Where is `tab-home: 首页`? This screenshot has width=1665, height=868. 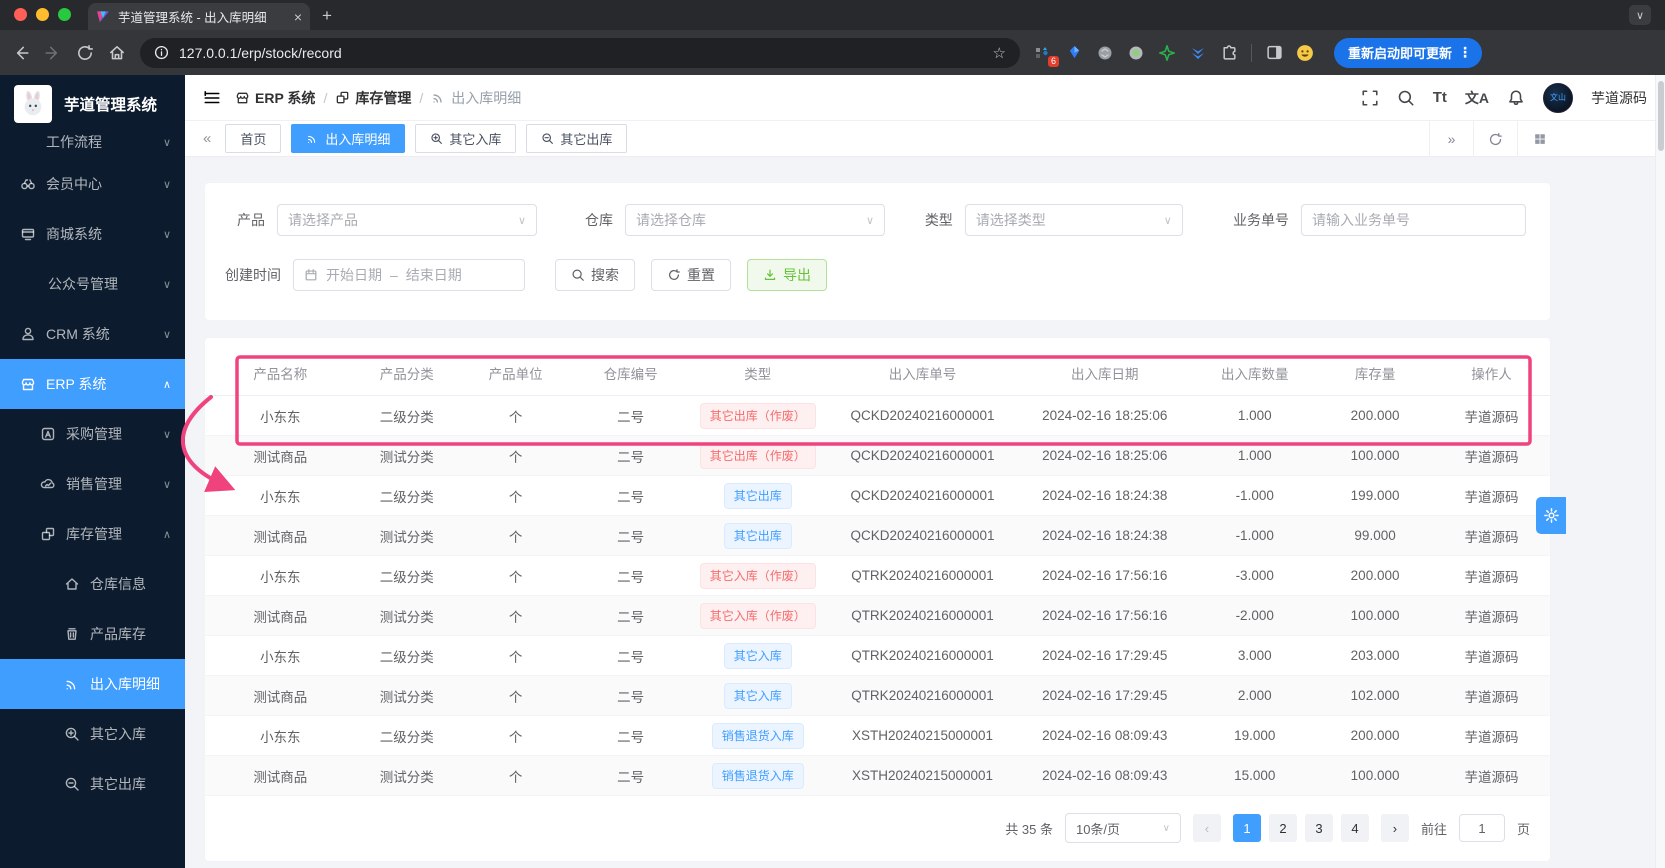
tab-home: 首页 is located at coordinates (253, 138).